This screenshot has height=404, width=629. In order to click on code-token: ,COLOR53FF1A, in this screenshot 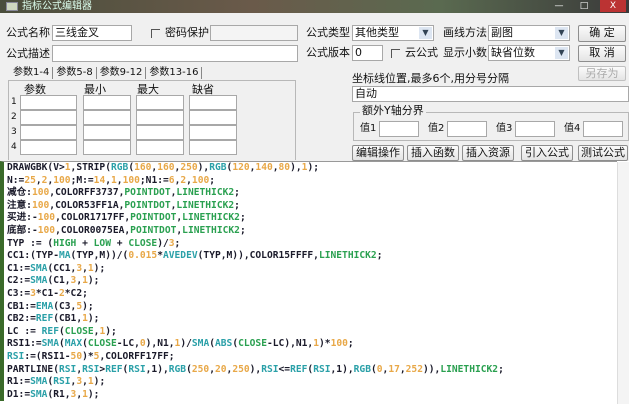, I will do `click(87, 205)`.